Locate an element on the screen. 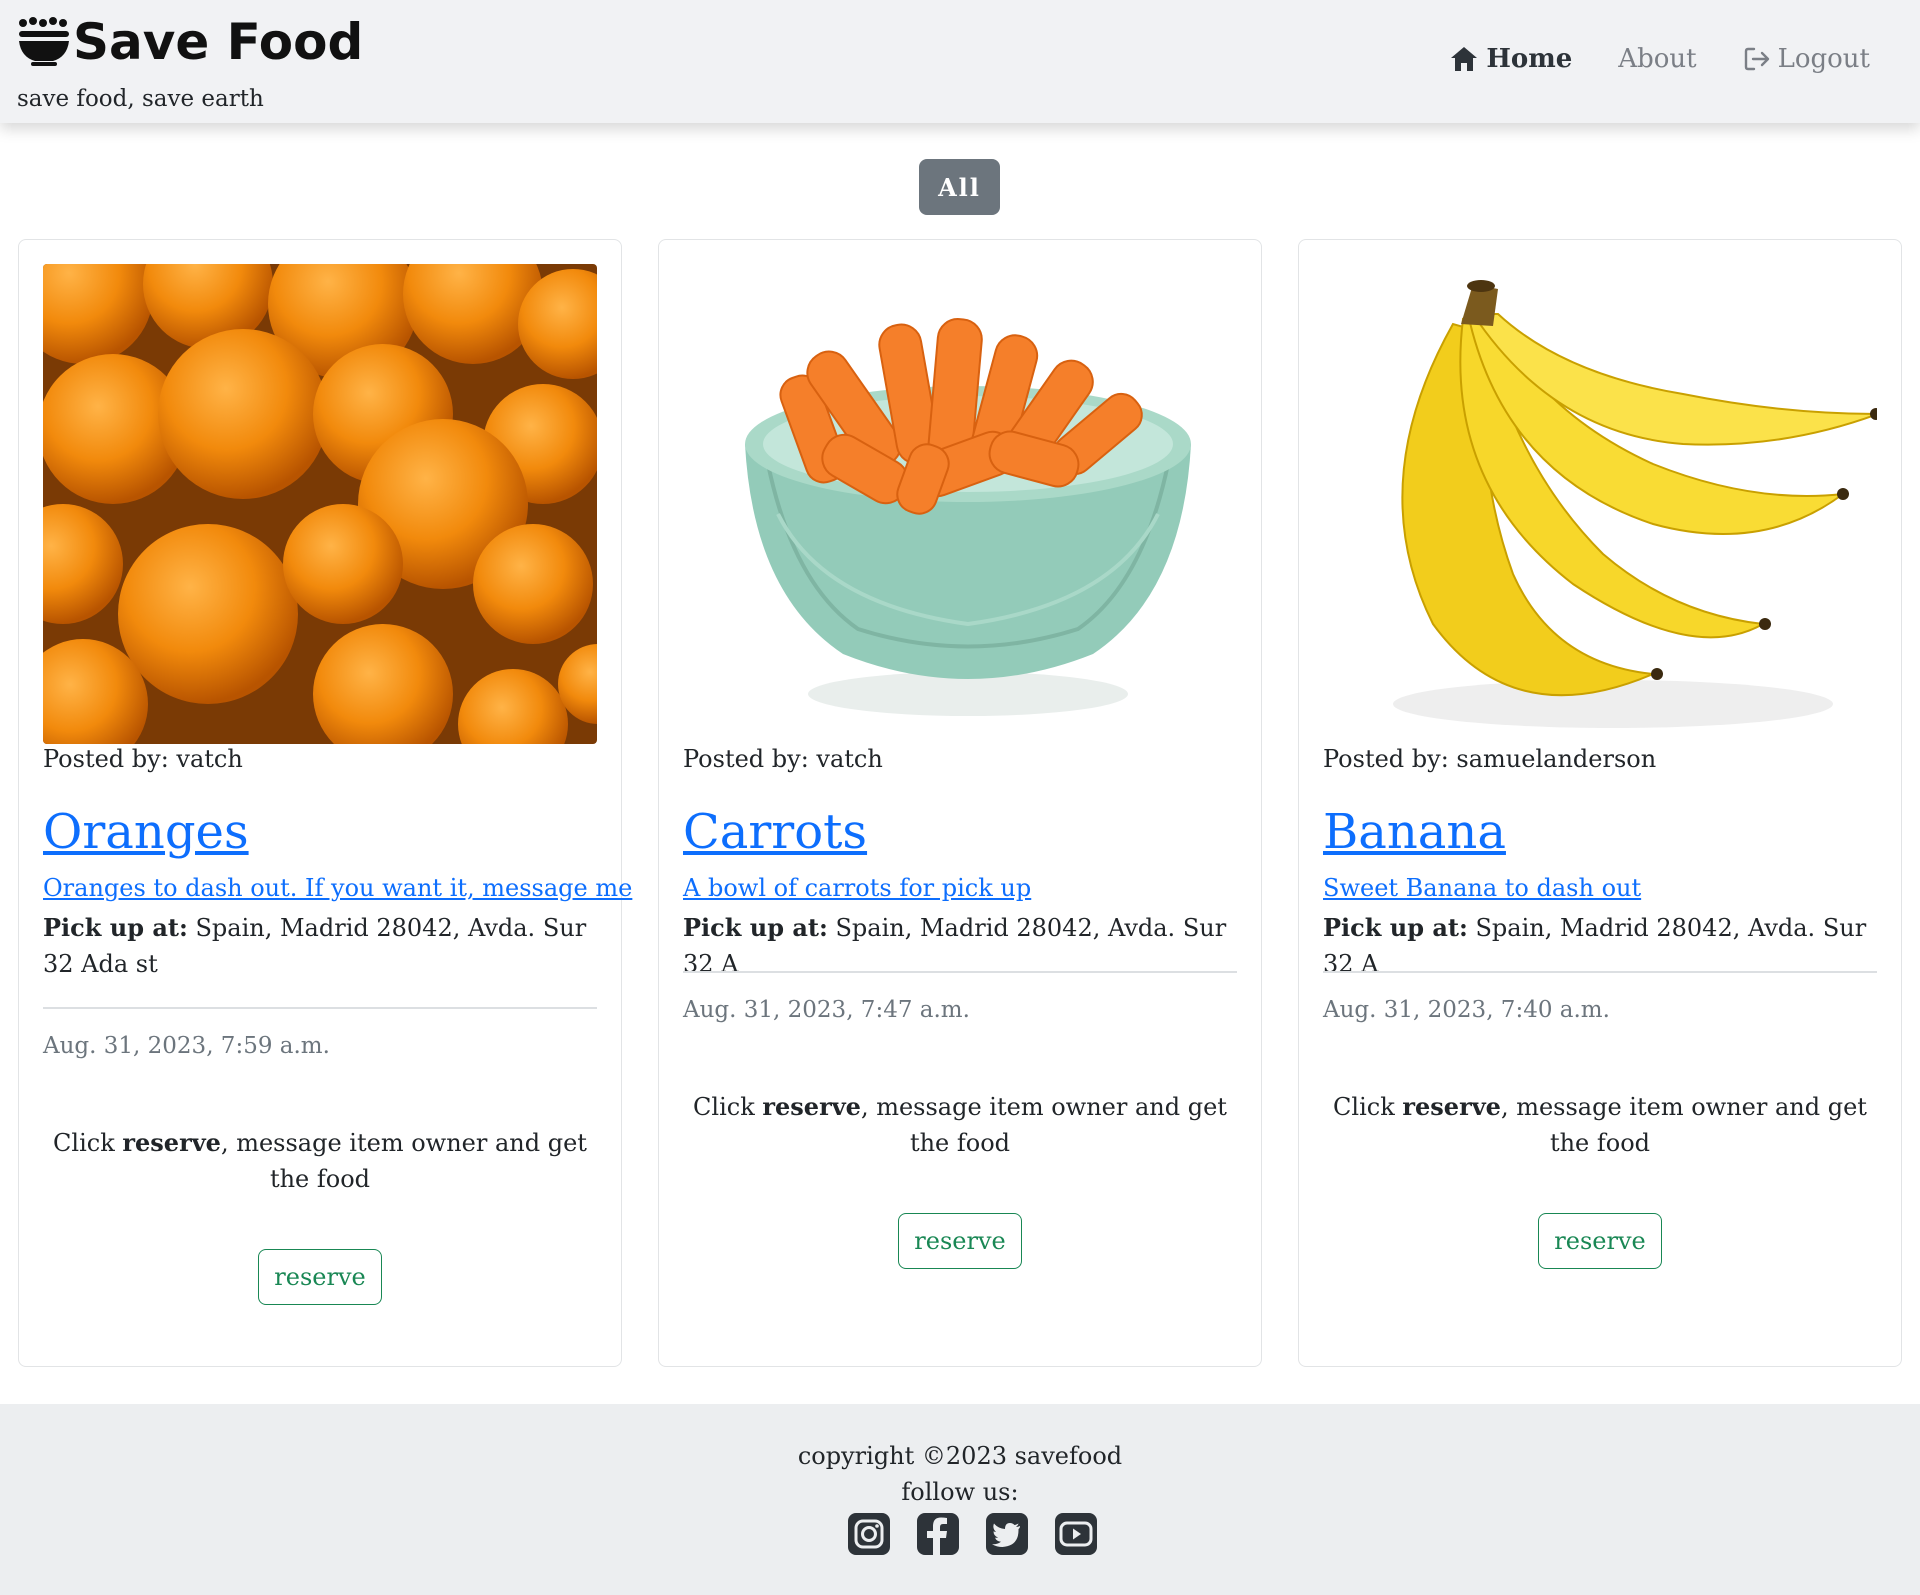  nav-links: Home About Logout is located at coordinates (1636, 59).